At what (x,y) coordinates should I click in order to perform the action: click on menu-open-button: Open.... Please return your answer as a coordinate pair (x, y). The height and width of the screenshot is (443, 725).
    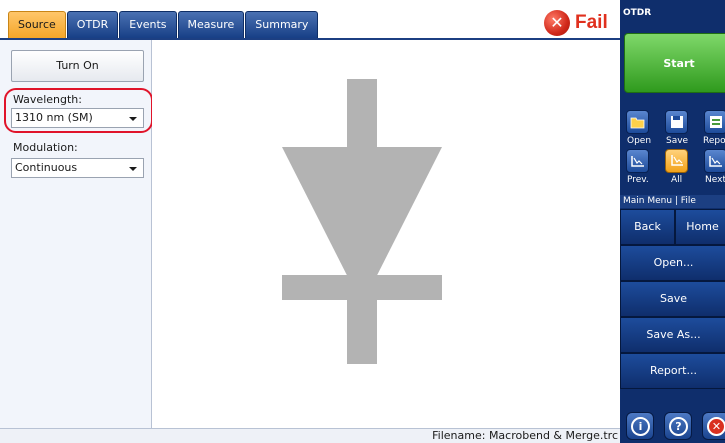
    Looking at the image, I should click on (672, 263).